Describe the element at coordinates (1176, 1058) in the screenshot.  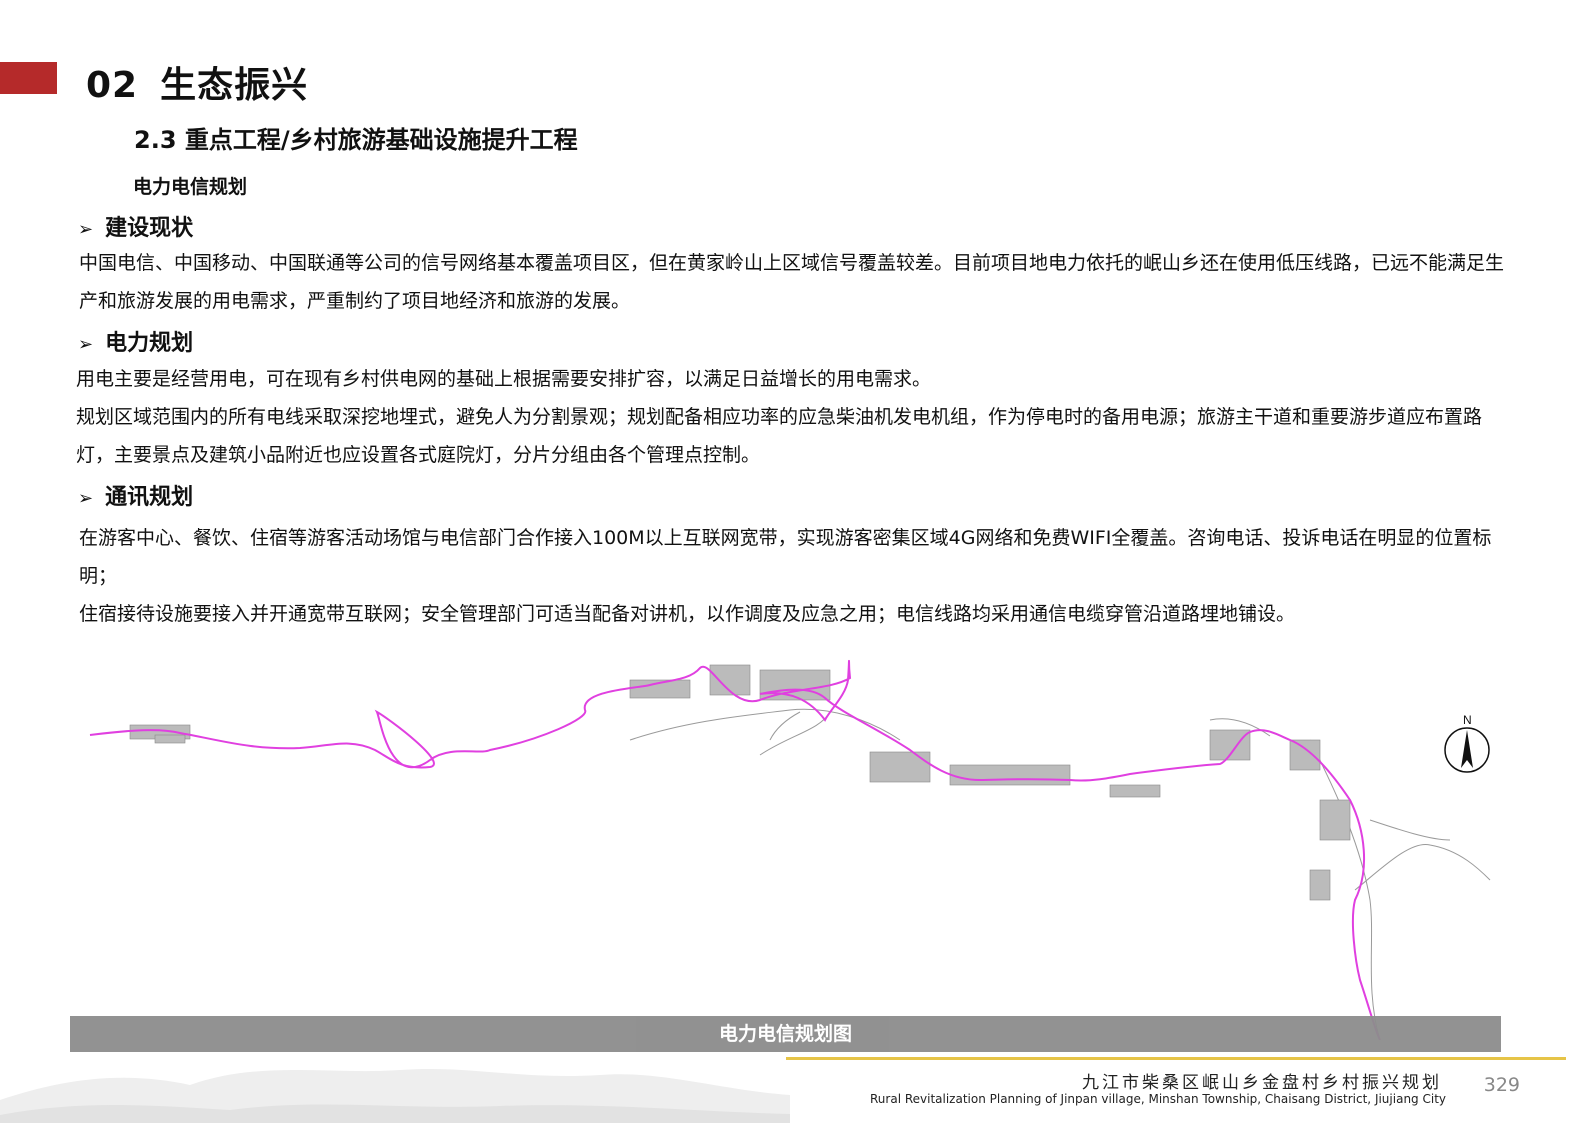
I see `footer-accent-line` at that location.